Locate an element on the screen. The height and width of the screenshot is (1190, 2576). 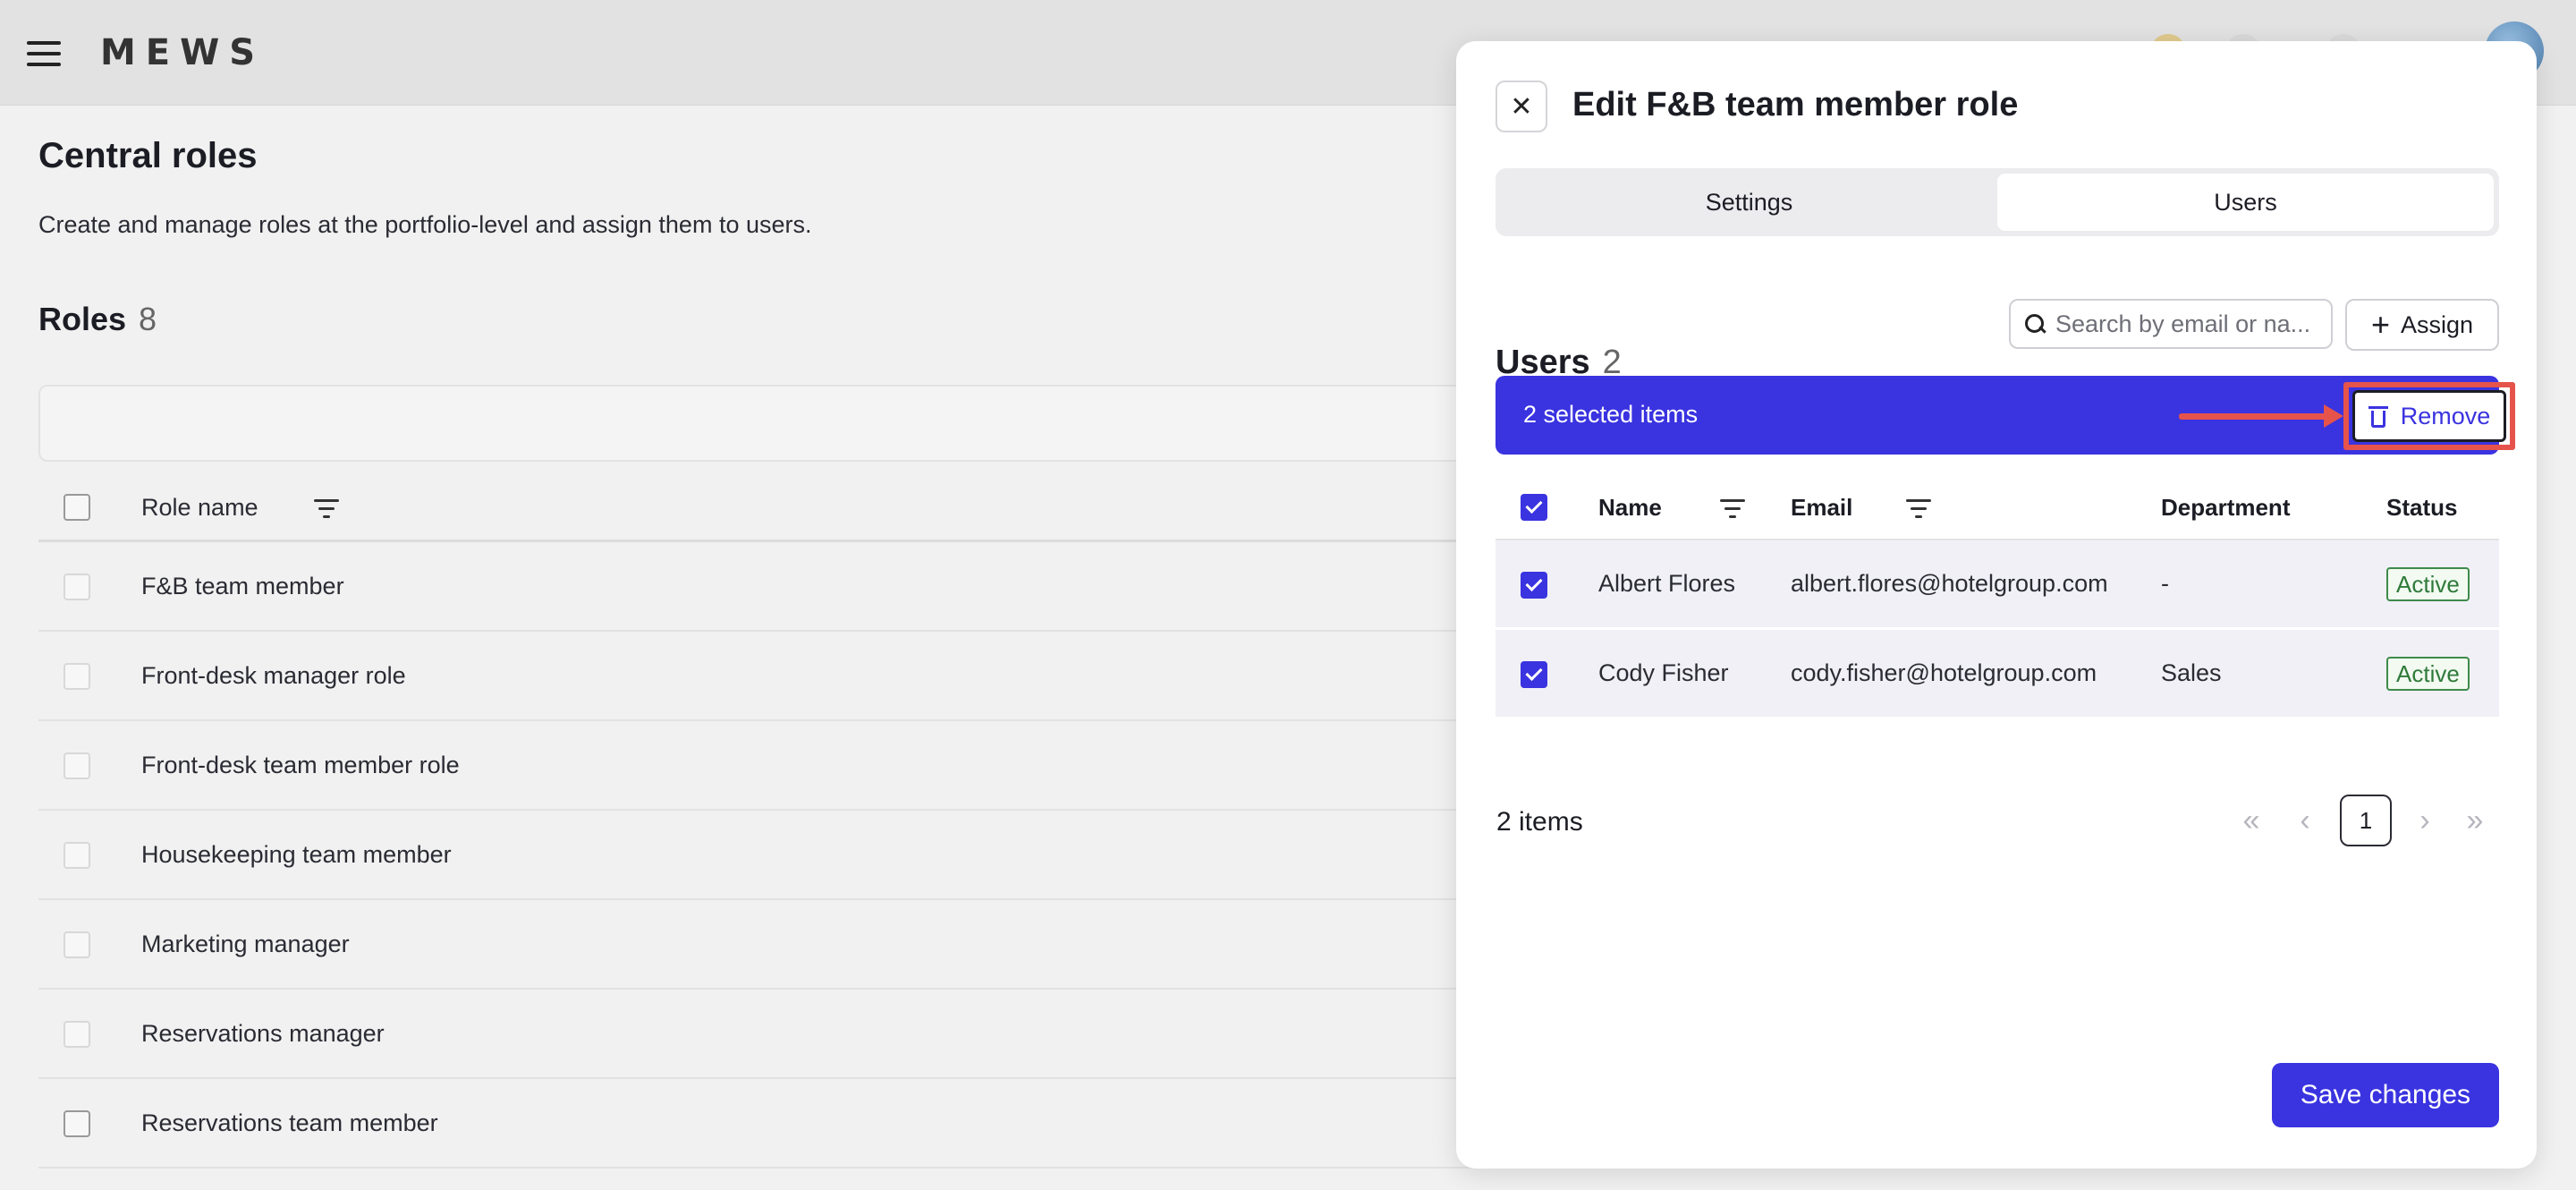
close-icon: ✕ is located at coordinates (1521, 106).